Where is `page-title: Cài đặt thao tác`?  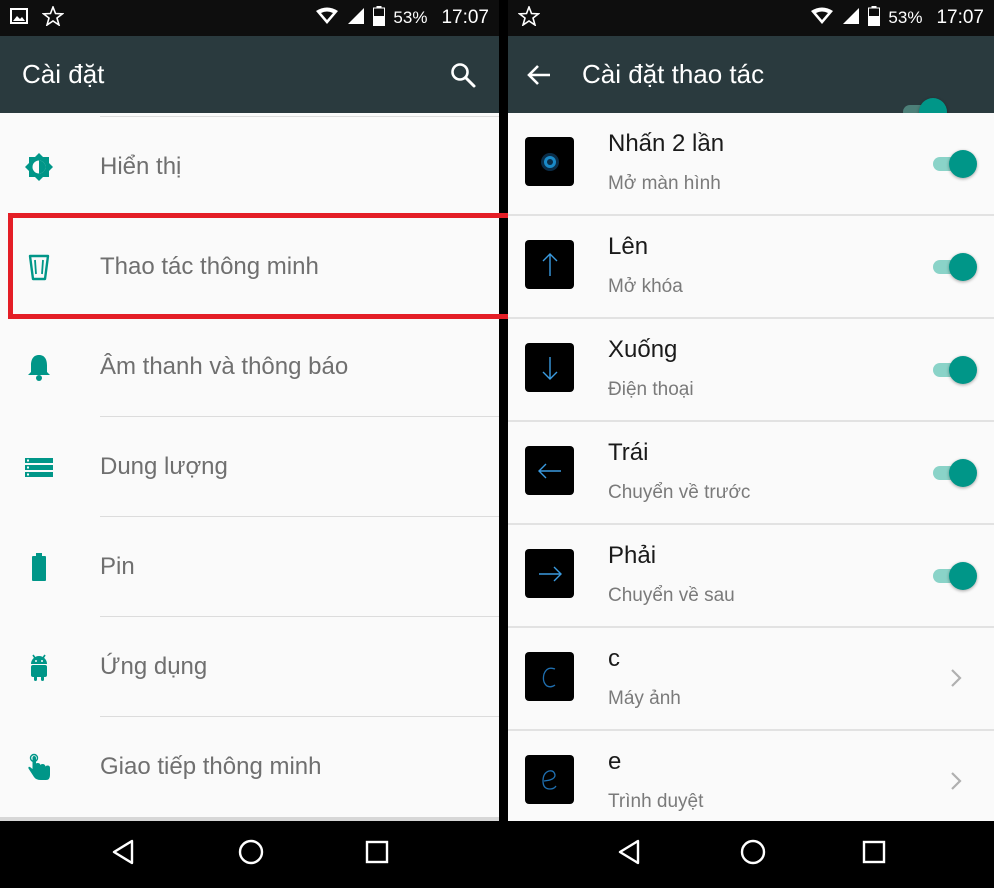
page-title: Cài đặt thao tác is located at coordinates (673, 74).